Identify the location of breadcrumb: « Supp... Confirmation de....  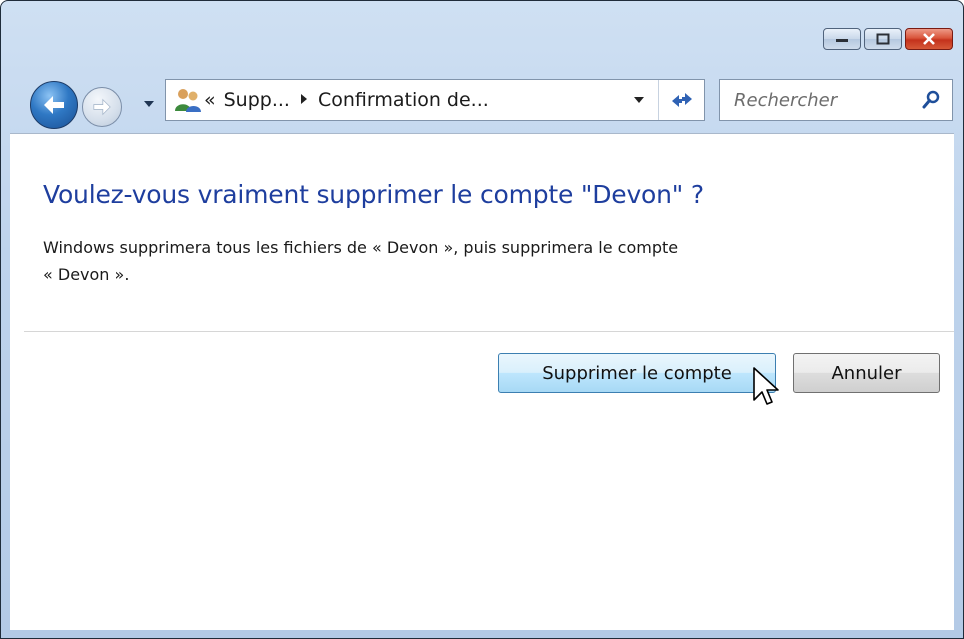
(346, 100).